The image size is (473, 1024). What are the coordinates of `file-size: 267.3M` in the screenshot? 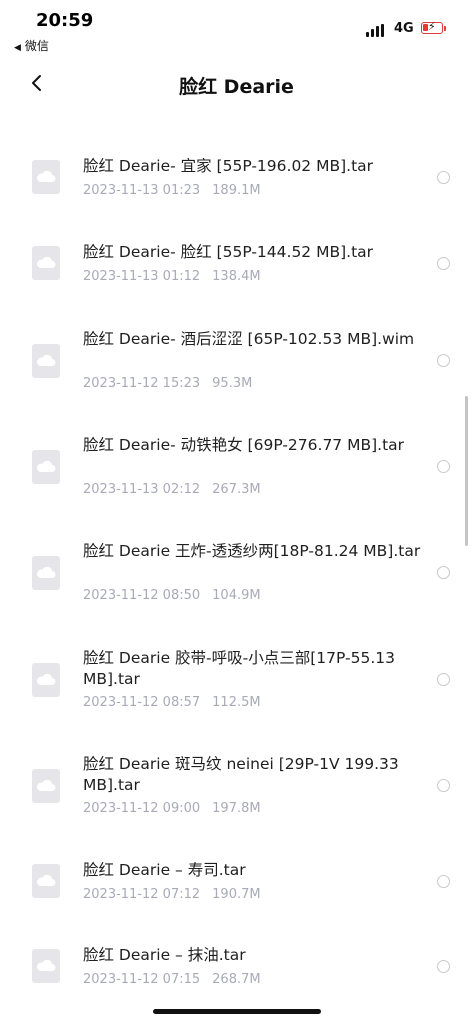 It's located at (236, 489).